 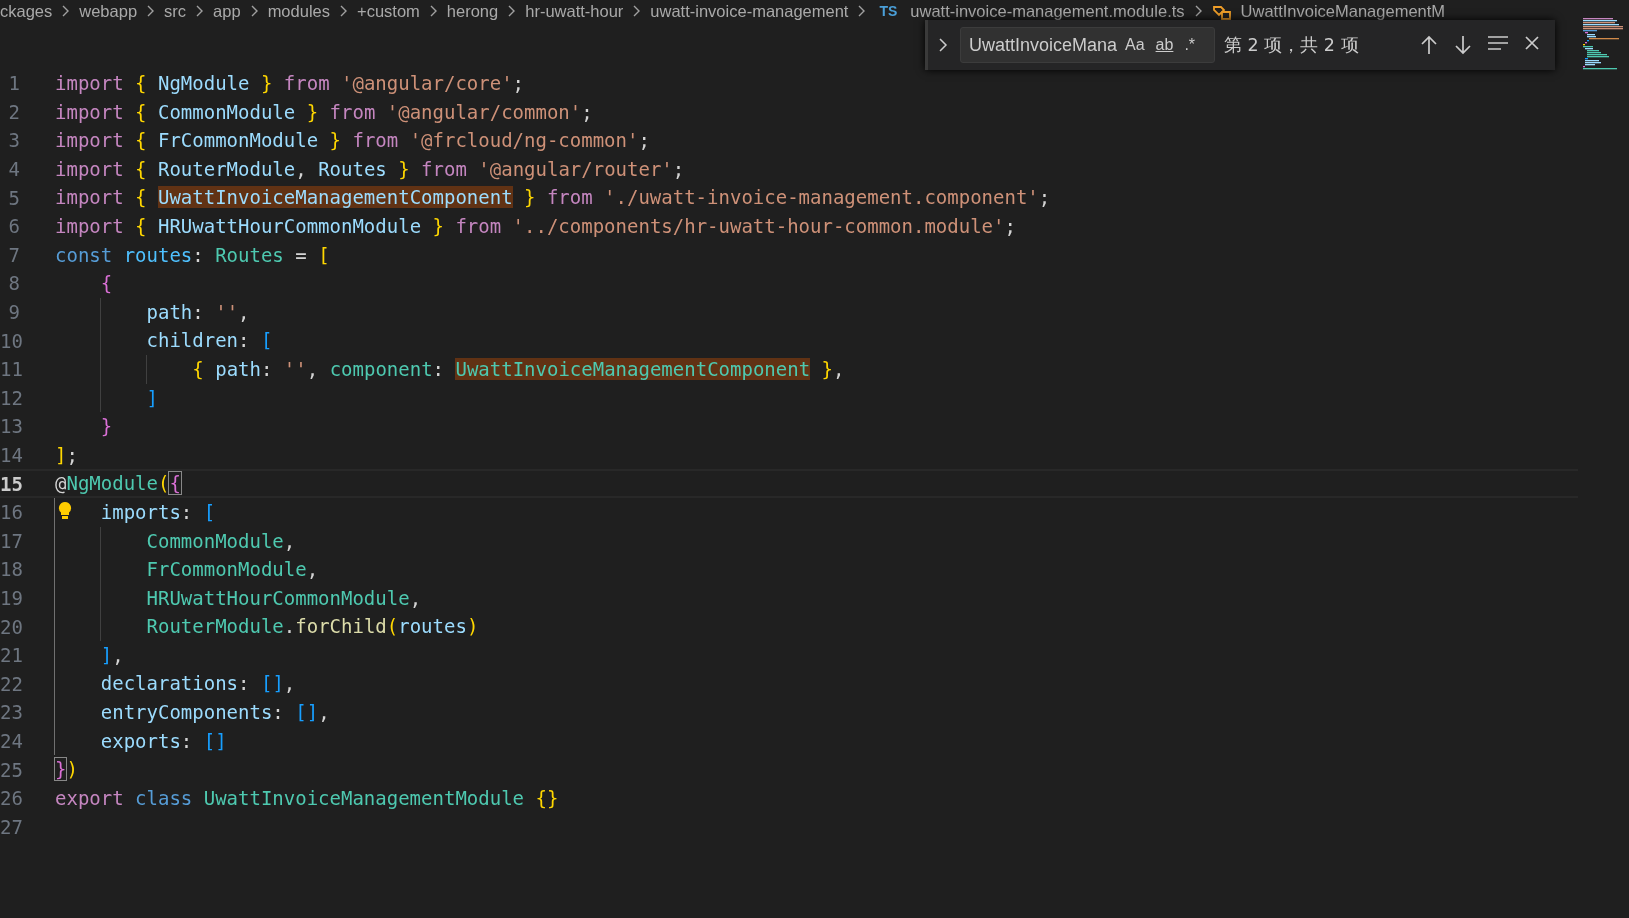 What do you see at coordinates (26, 11) in the screenshot?
I see `breadcrumb-item: ckages` at bounding box center [26, 11].